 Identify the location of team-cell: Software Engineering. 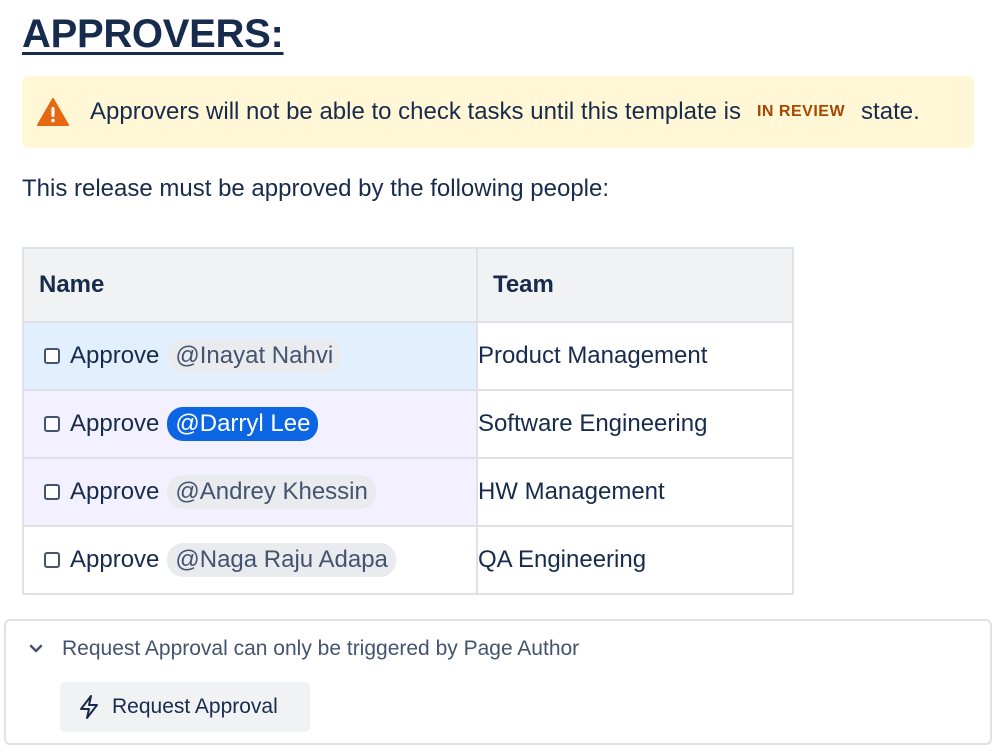
(635, 424).